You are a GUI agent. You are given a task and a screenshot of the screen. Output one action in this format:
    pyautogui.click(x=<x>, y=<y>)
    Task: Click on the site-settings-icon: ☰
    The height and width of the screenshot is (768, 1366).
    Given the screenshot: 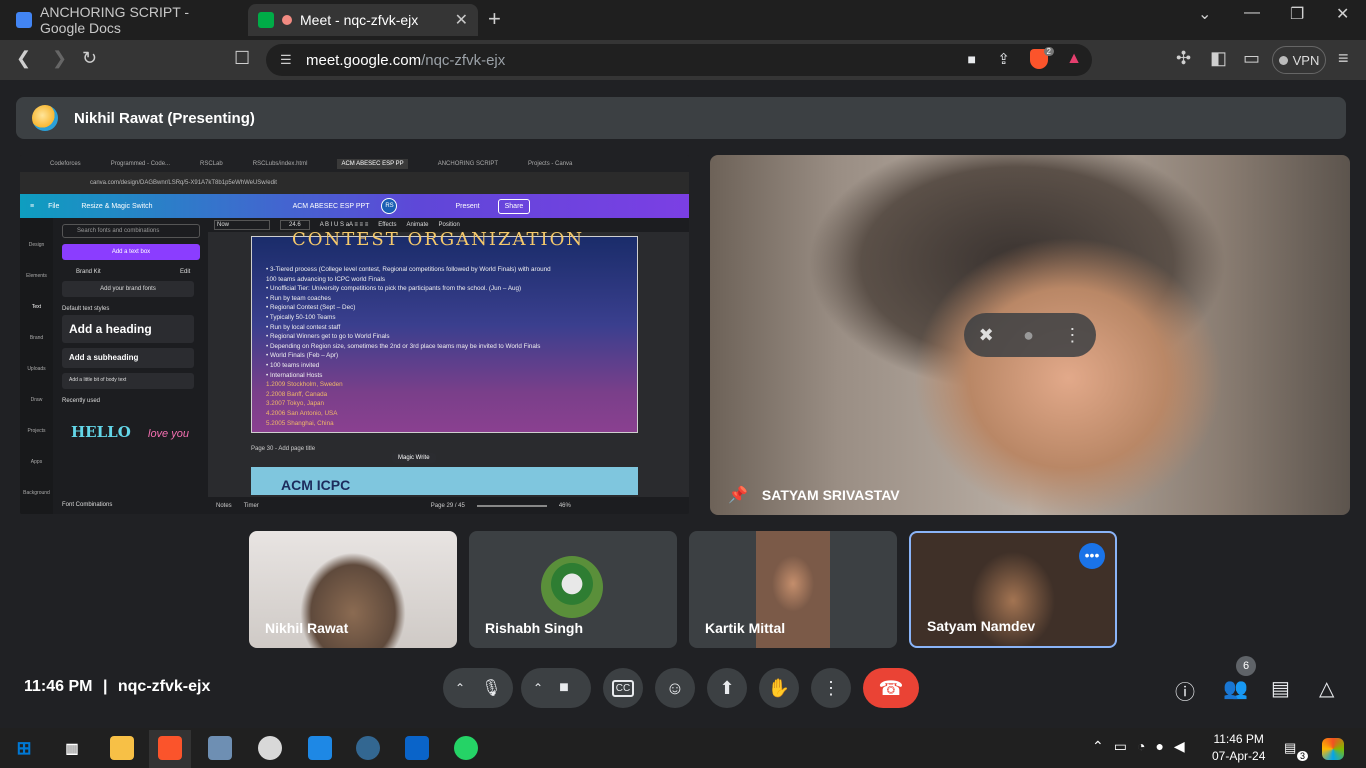 What is the action you would take?
    pyautogui.click(x=286, y=60)
    